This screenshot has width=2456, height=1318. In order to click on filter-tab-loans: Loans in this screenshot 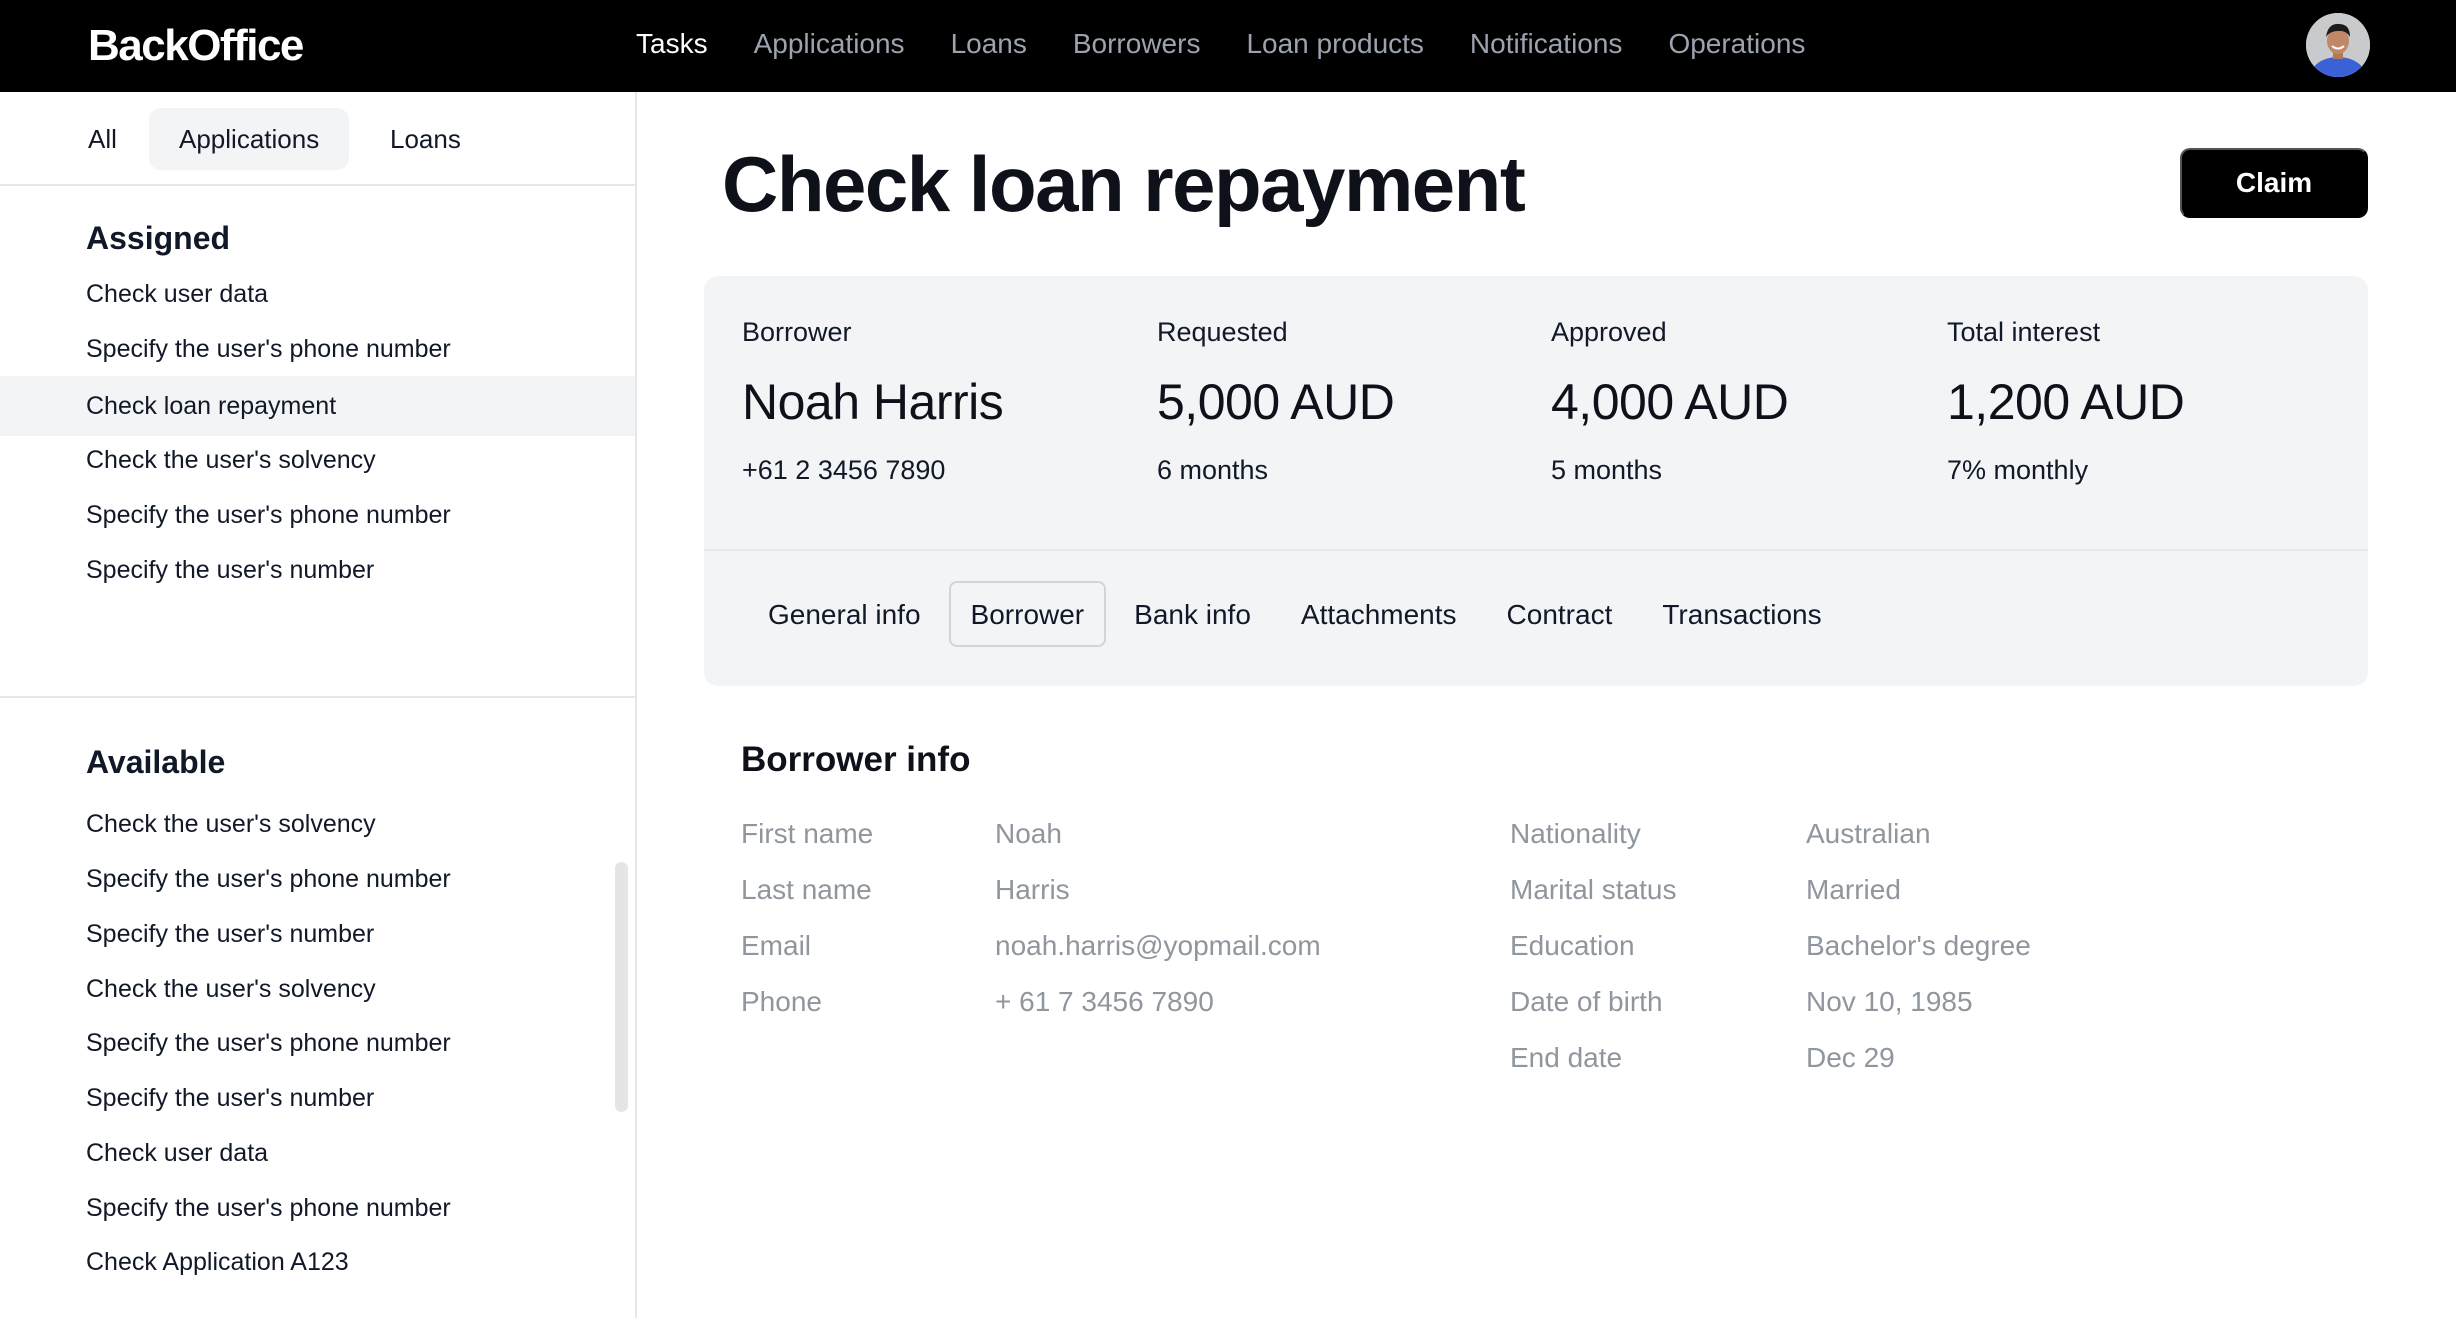, I will do `click(425, 139)`.